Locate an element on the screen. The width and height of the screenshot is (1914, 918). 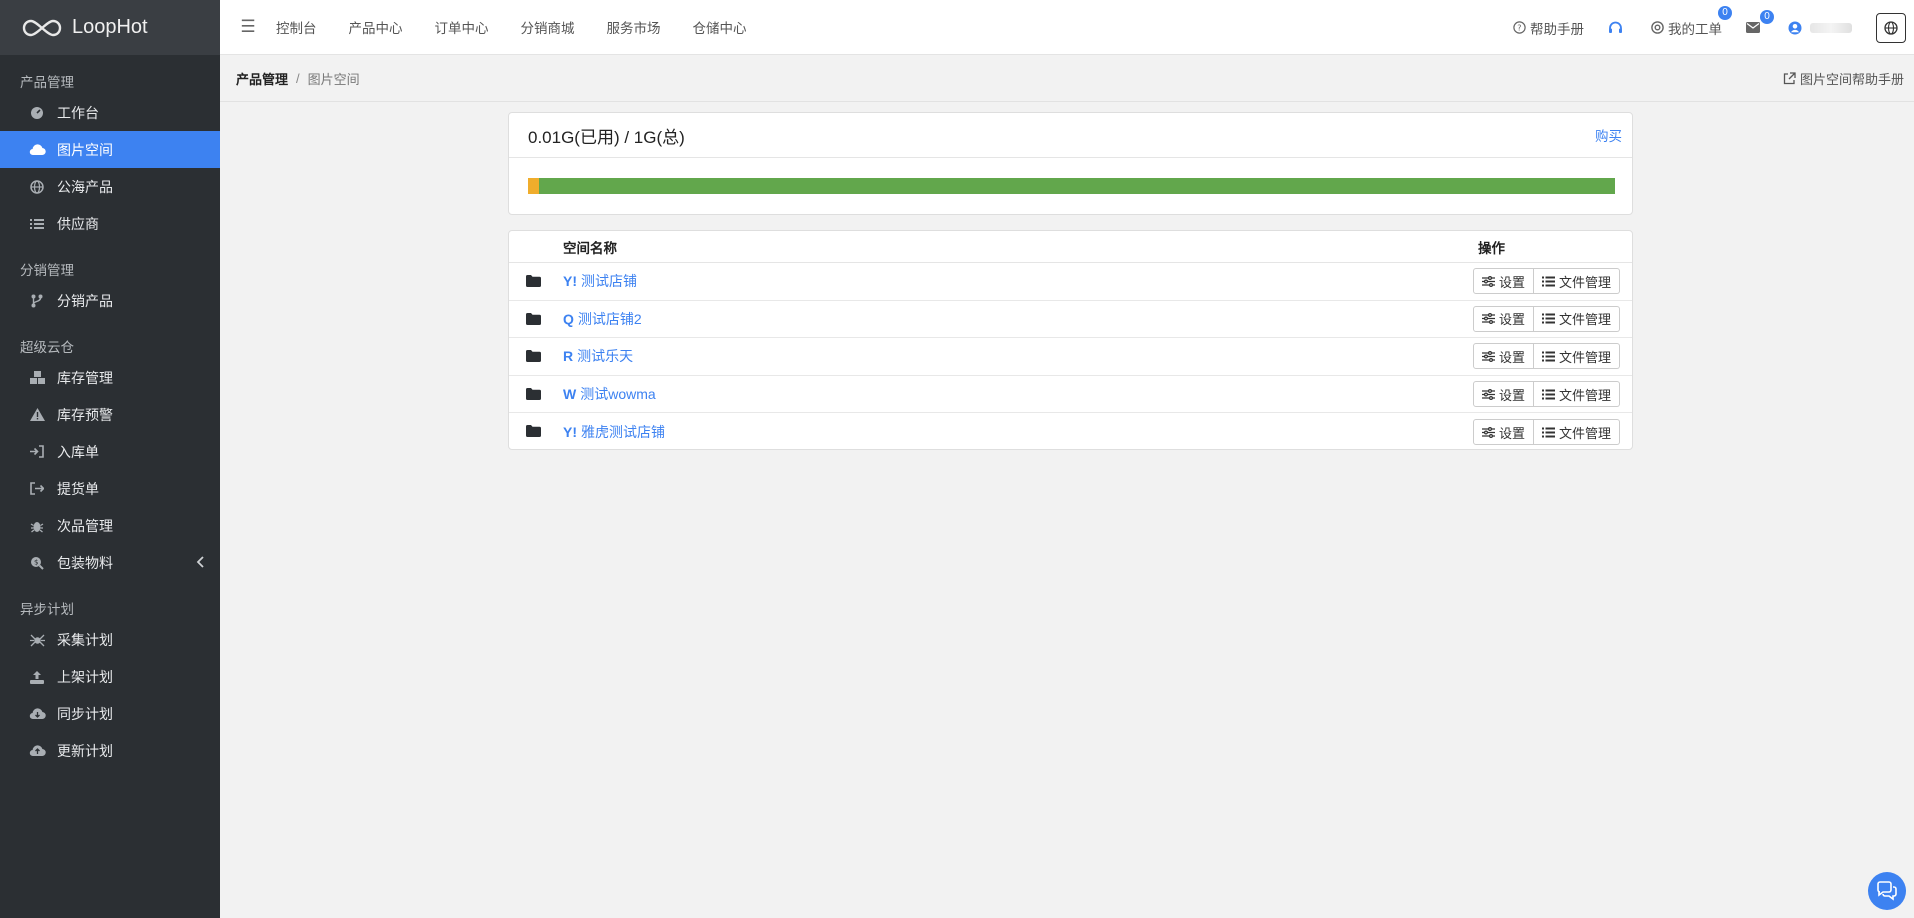
external-link-icon is located at coordinates (1789, 78).